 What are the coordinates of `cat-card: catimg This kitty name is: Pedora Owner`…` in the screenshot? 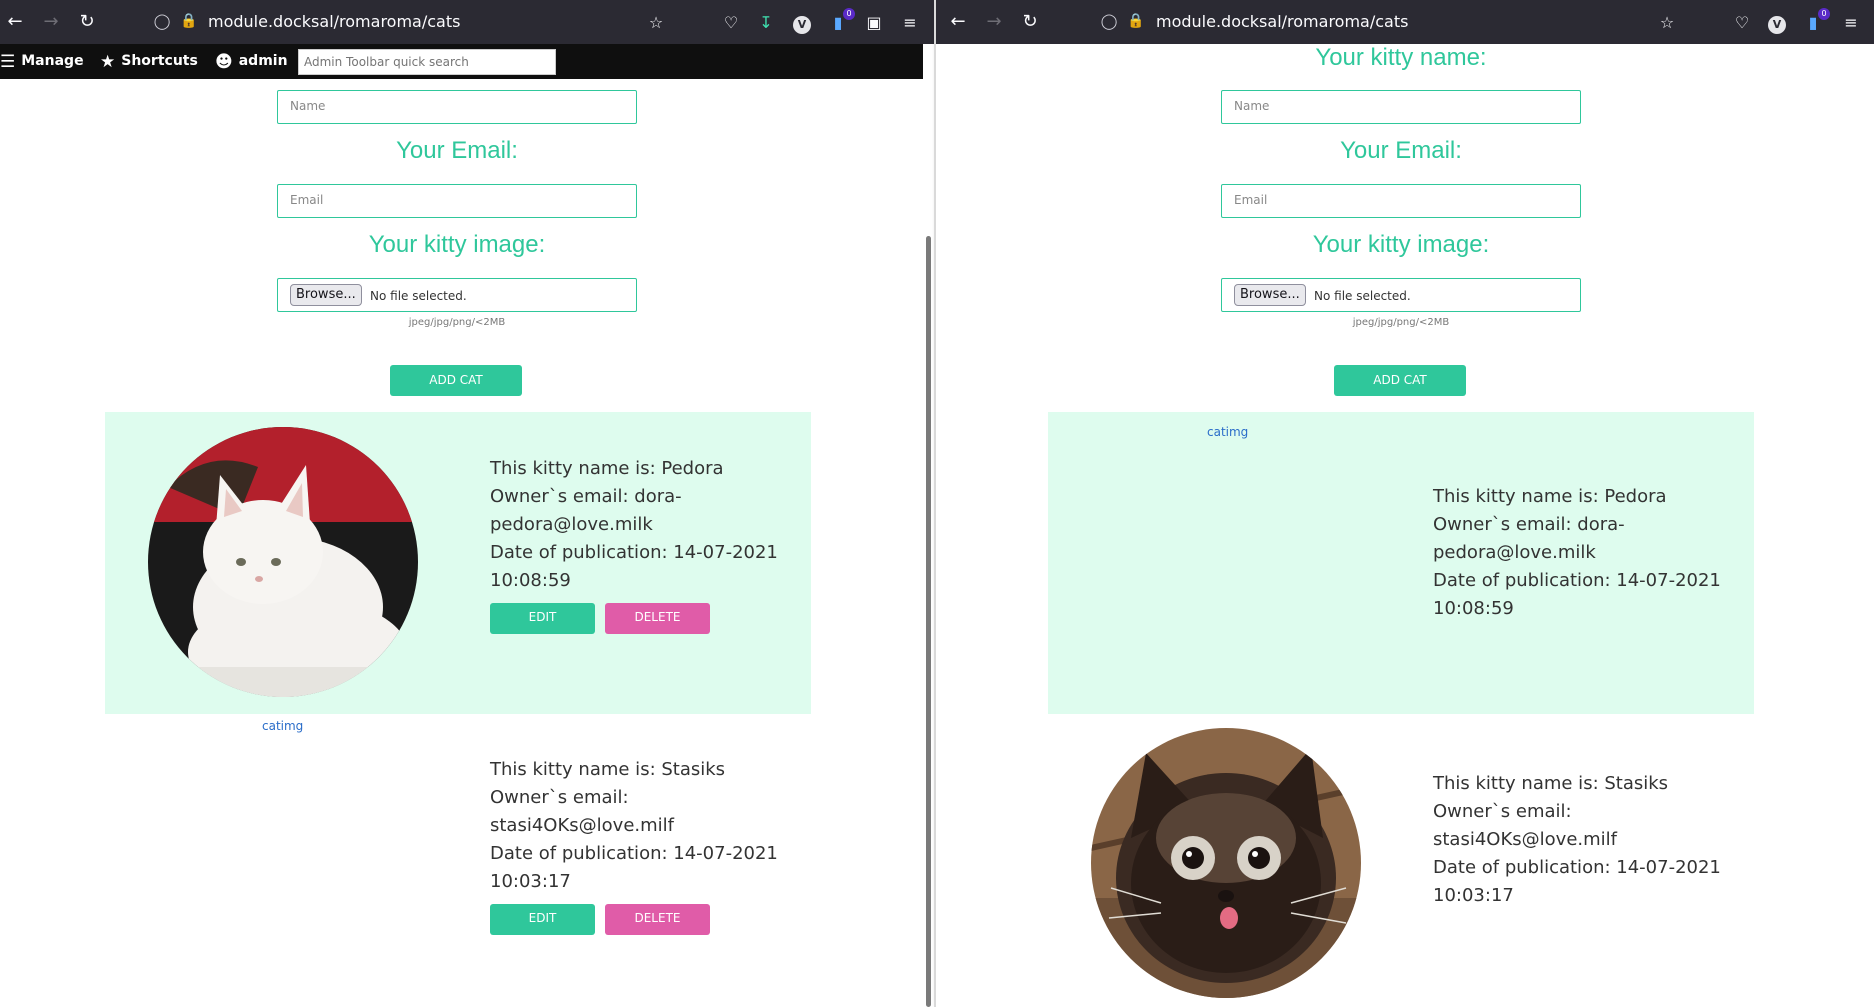 It's located at (1401, 563).